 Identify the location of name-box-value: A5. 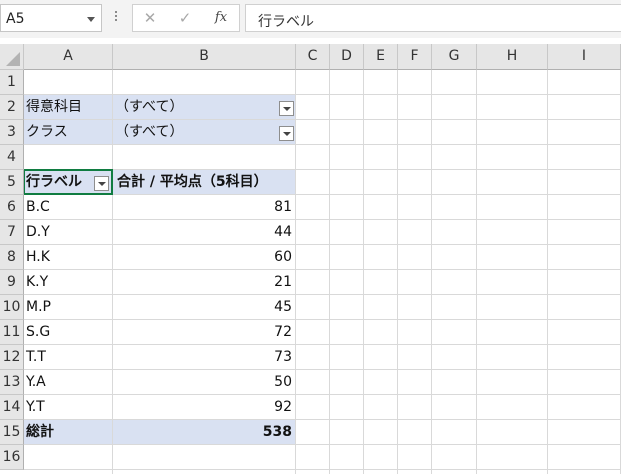
(15, 19).